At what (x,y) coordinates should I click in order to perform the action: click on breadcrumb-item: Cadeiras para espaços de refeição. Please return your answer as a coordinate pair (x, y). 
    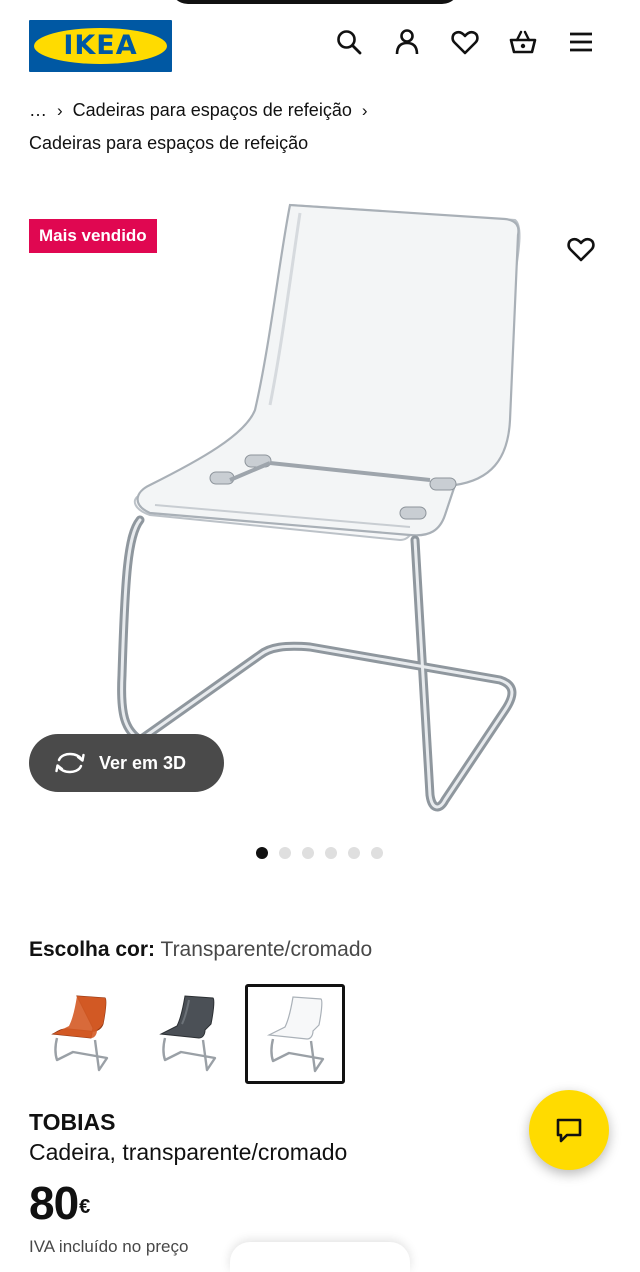
    Looking at the image, I should click on (212, 110).